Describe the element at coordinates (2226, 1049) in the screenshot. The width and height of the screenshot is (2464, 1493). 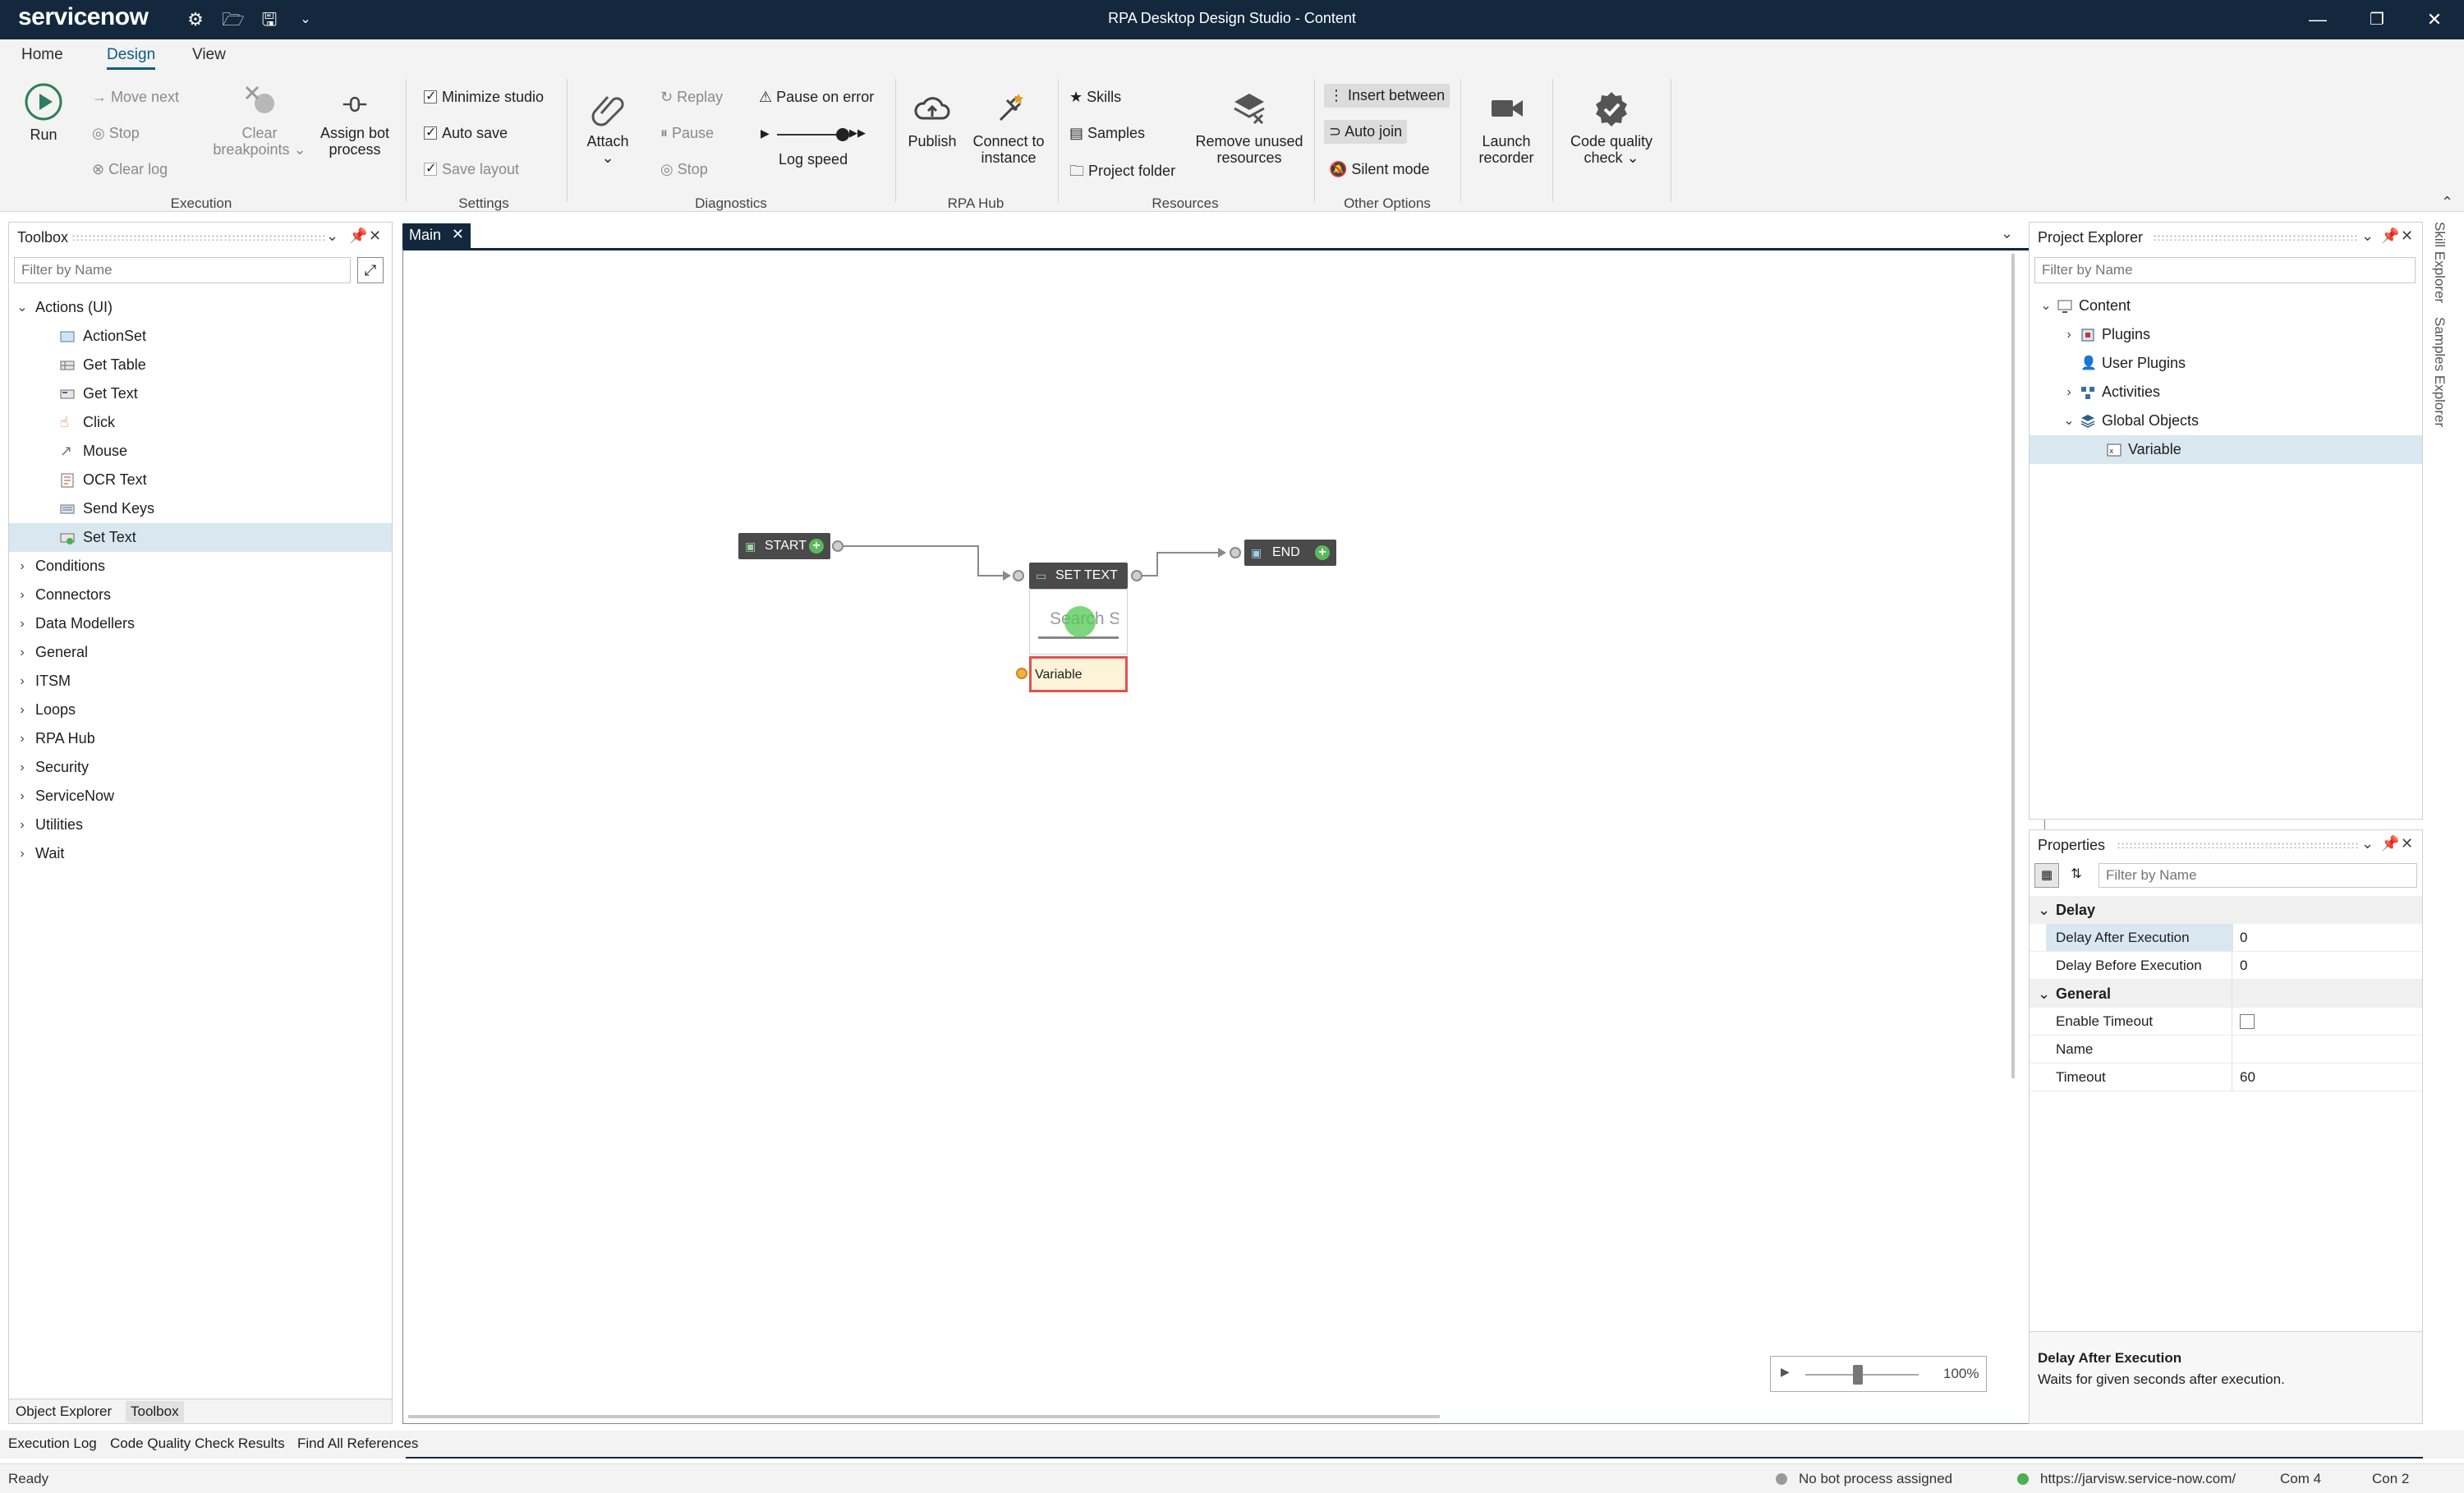
I see `property-row-name: Name` at that location.